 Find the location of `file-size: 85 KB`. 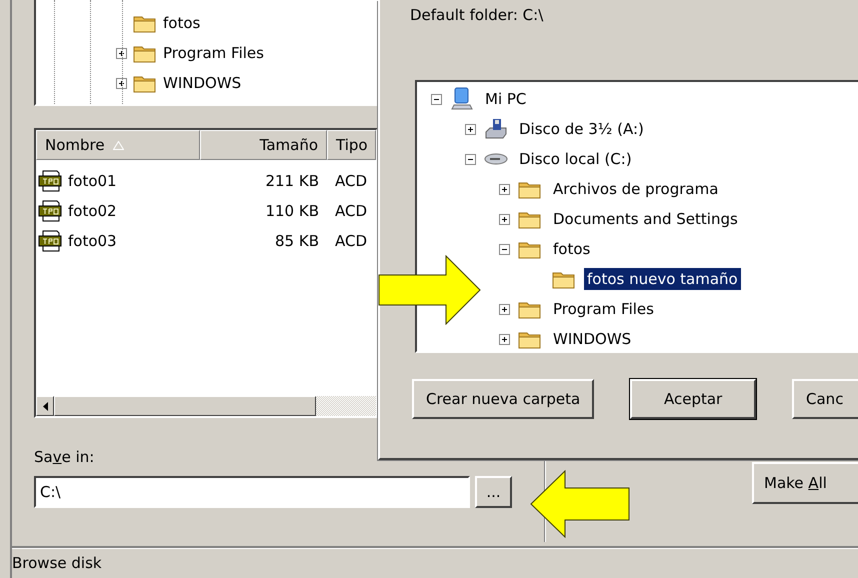

file-size: 85 KB is located at coordinates (297, 241).